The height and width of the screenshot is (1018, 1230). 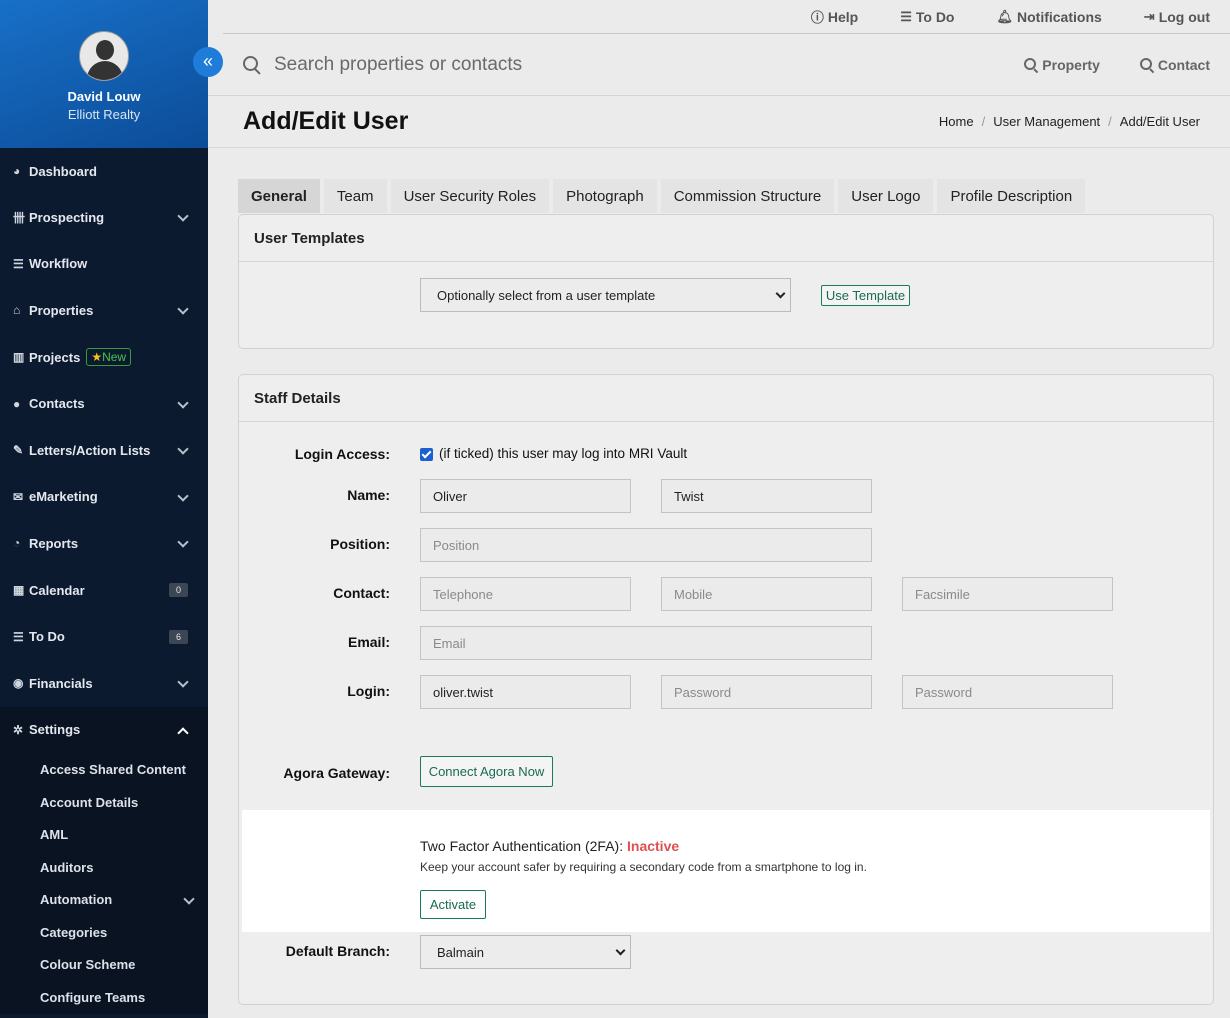 What do you see at coordinates (605, 295) in the screenshot?
I see `user-template-select: Optionally select from a user template` at bounding box center [605, 295].